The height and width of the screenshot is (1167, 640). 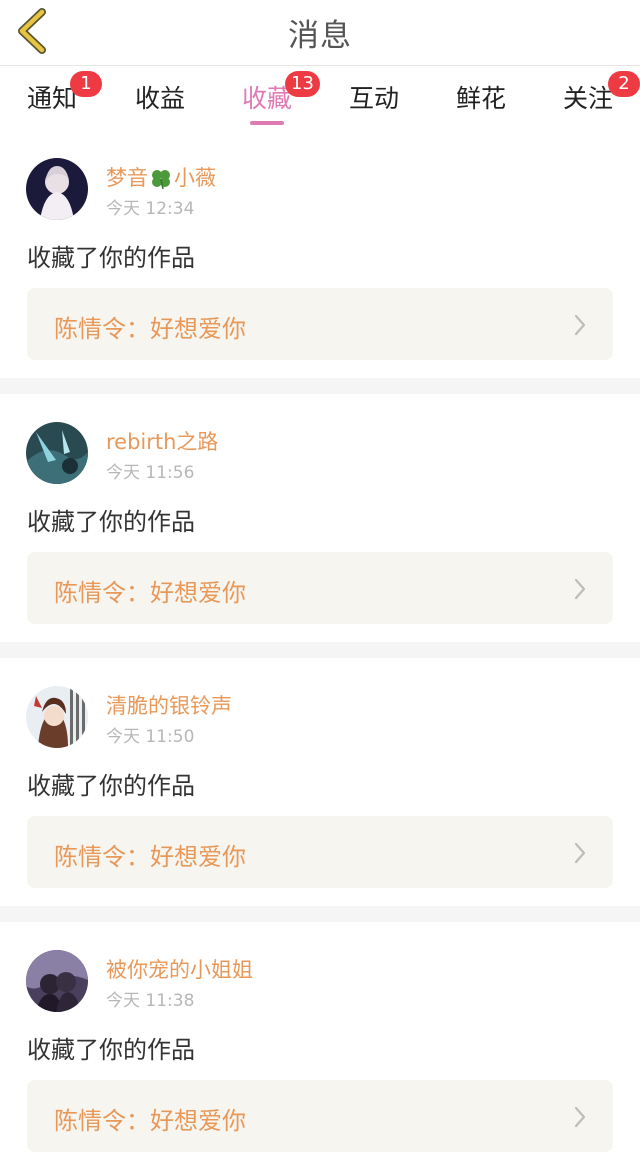 I want to click on username: 被你宠的小姐姐, so click(x=179, y=969).